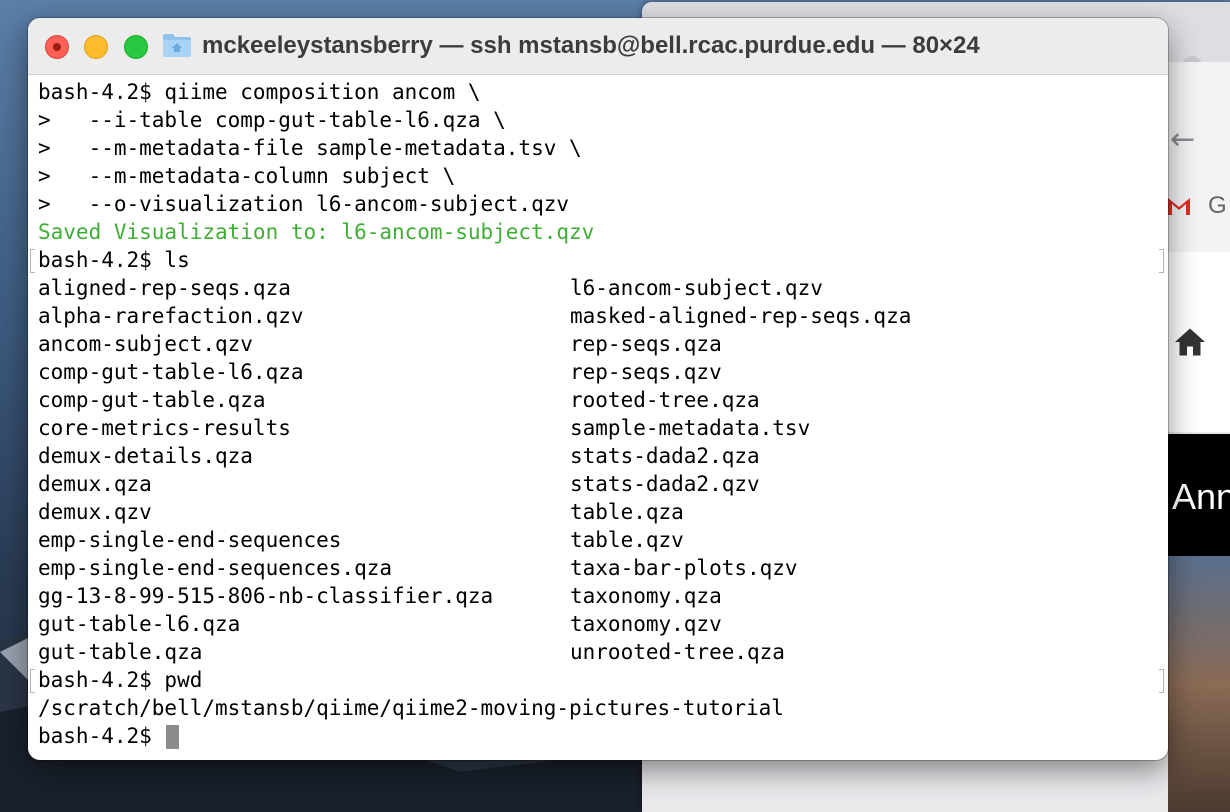 This screenshot has width=1230, height=812. I want to click on command-line: bash-4.2$ qiime composition ancom \, so click(259, 92).